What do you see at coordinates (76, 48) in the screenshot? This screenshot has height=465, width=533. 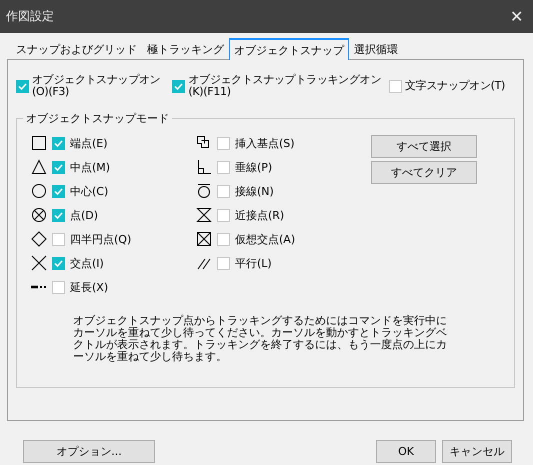 I see `tab: スナップおよびグリッド` at bounding box center [76, 48].